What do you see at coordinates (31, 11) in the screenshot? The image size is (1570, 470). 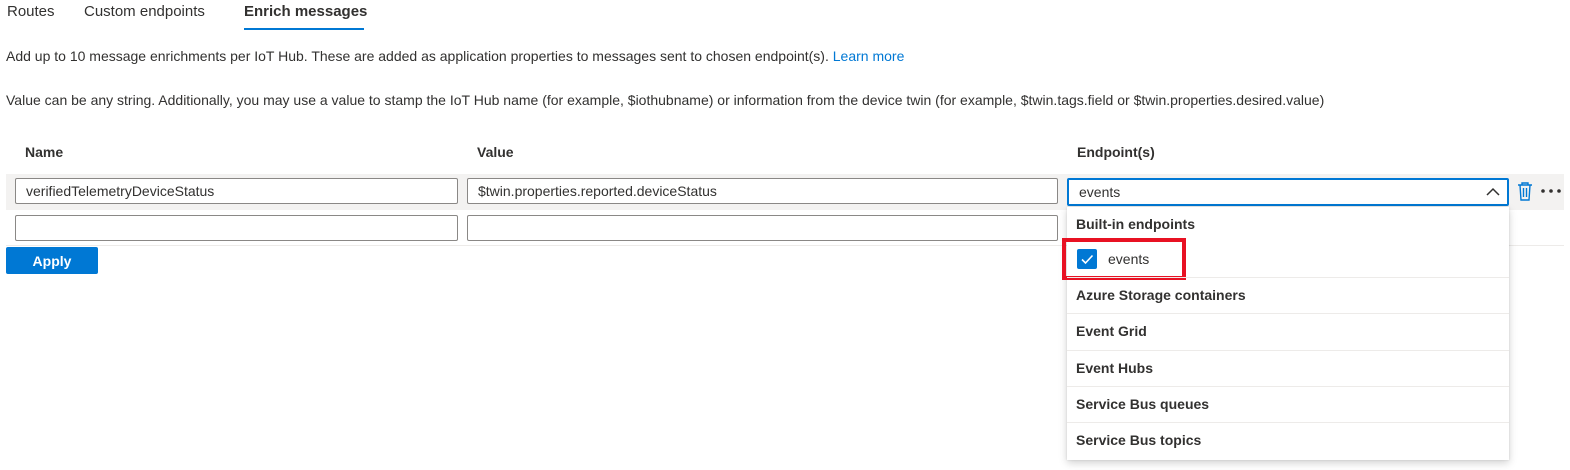 I see `tab-routes: Routes` at bounding box center [31, 11].